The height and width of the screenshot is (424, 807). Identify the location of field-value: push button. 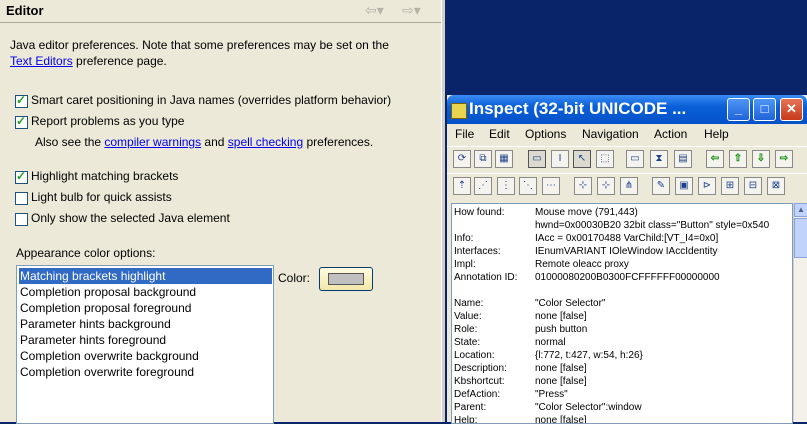
(561, 329).